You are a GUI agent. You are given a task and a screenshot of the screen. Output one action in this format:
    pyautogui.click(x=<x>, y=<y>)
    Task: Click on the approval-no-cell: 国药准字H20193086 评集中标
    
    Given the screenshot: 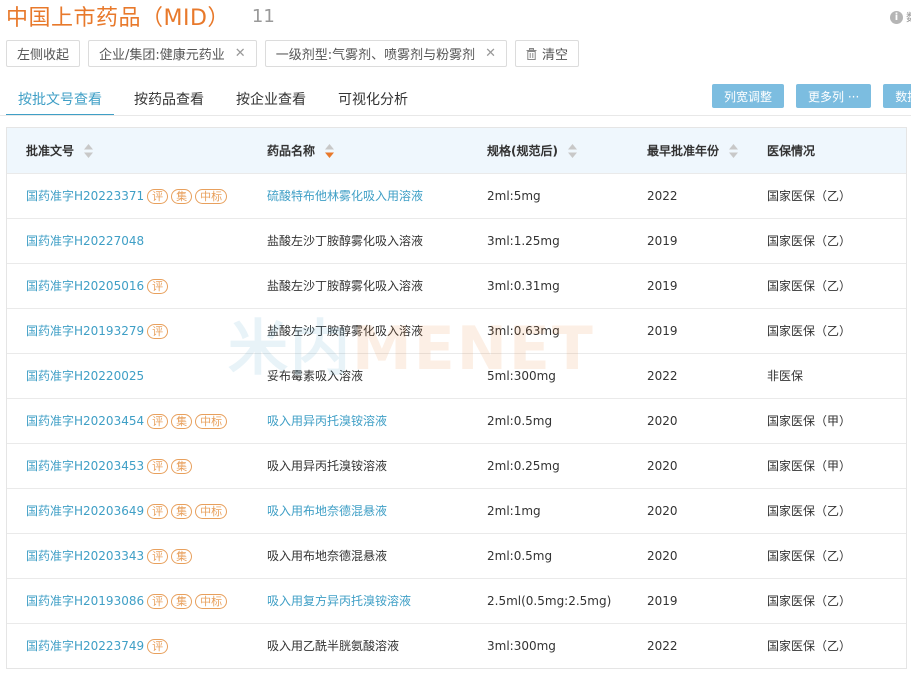 What is the action you would take?
    pyautogui.click(x=137, y=600)
    